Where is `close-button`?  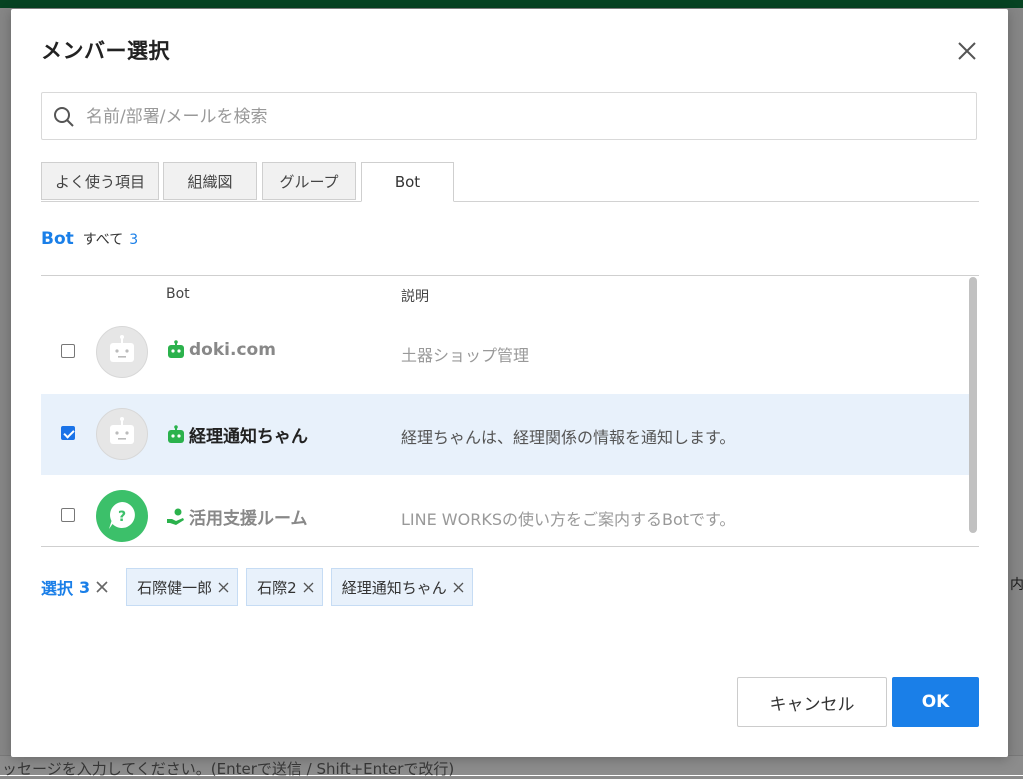 close-button is located at coordinates (967, 51).